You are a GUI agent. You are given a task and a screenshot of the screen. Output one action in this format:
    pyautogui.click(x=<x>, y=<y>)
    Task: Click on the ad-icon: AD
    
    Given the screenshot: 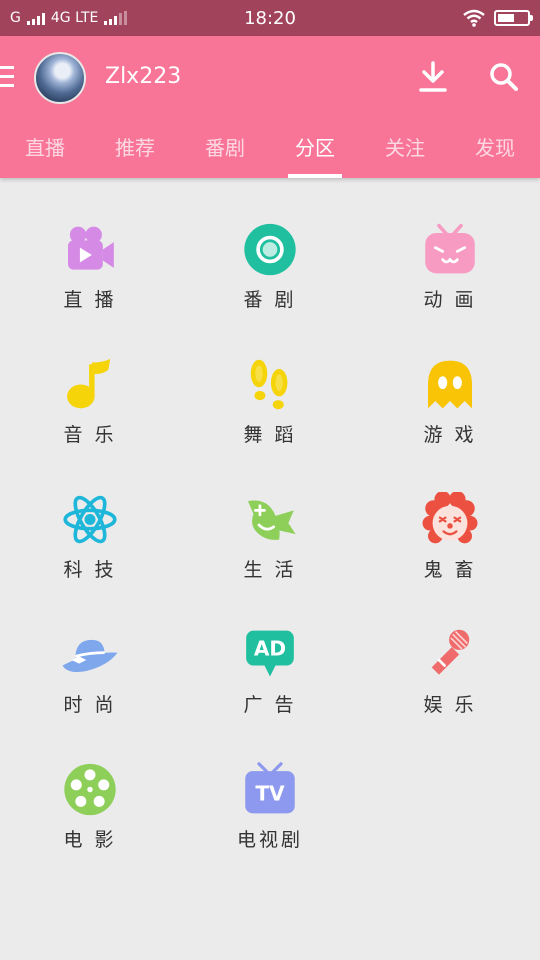 What is the action you would take?
    pyautogui.click(x=270, y=653)
    